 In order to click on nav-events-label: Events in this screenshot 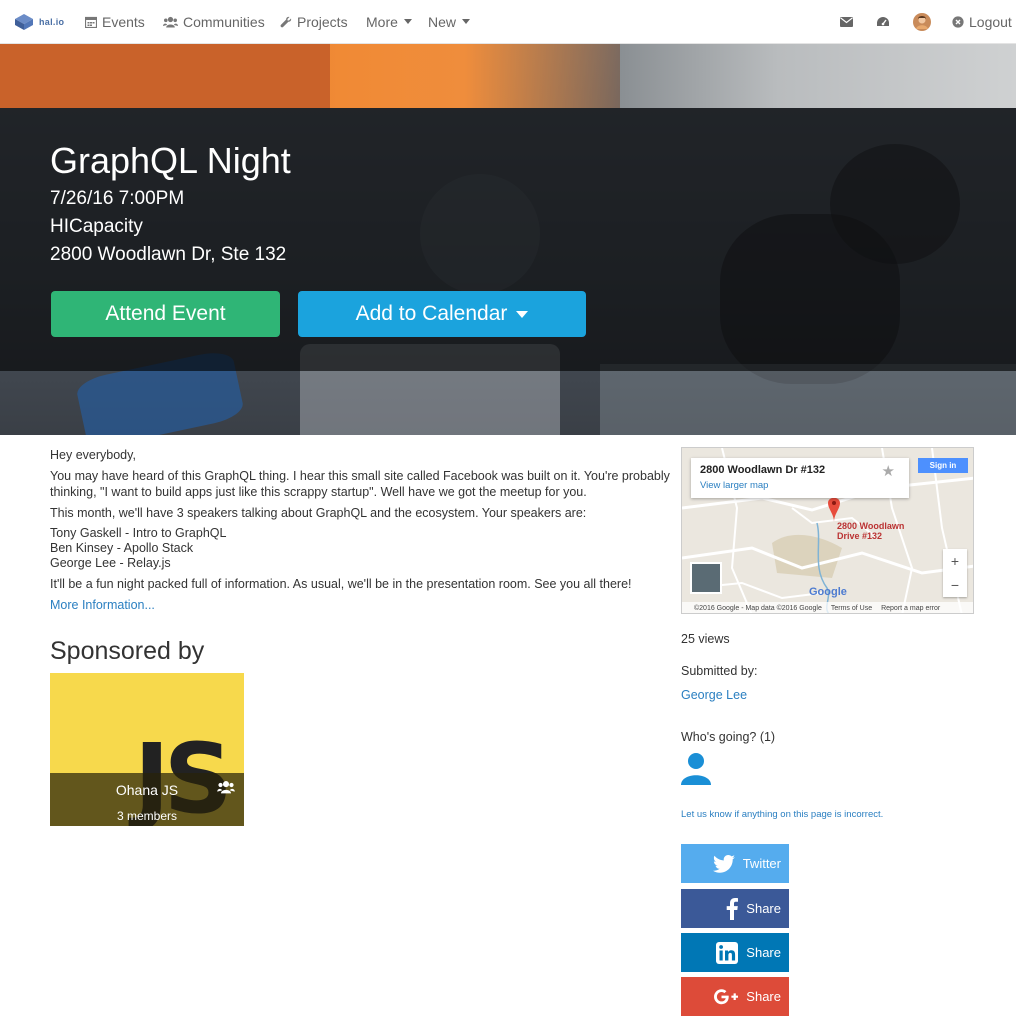, I will do `click(123, 21)`.